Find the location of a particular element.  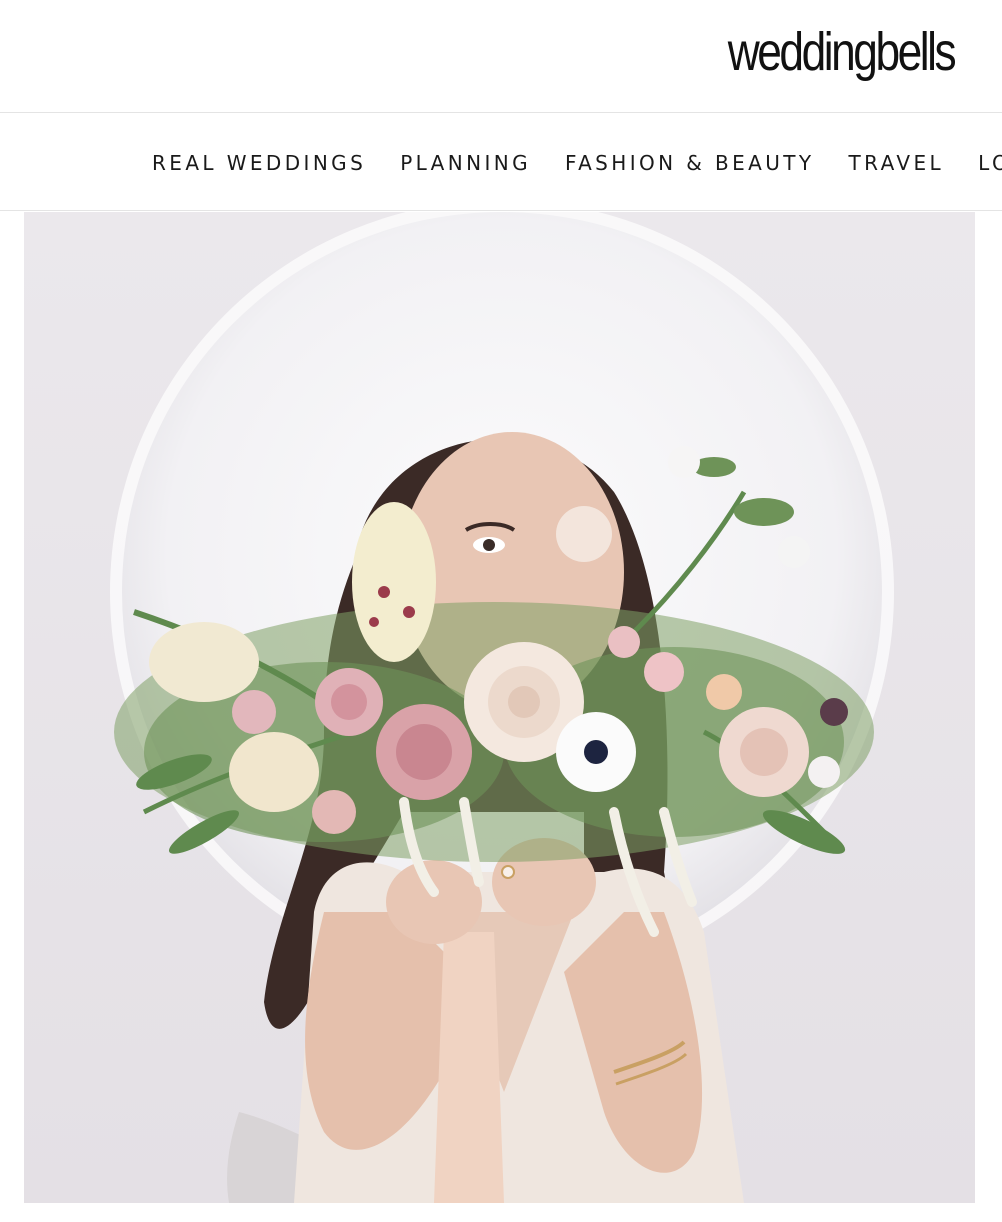

nav-item-travel: TRAVEL is located at coordinates (897, 163).